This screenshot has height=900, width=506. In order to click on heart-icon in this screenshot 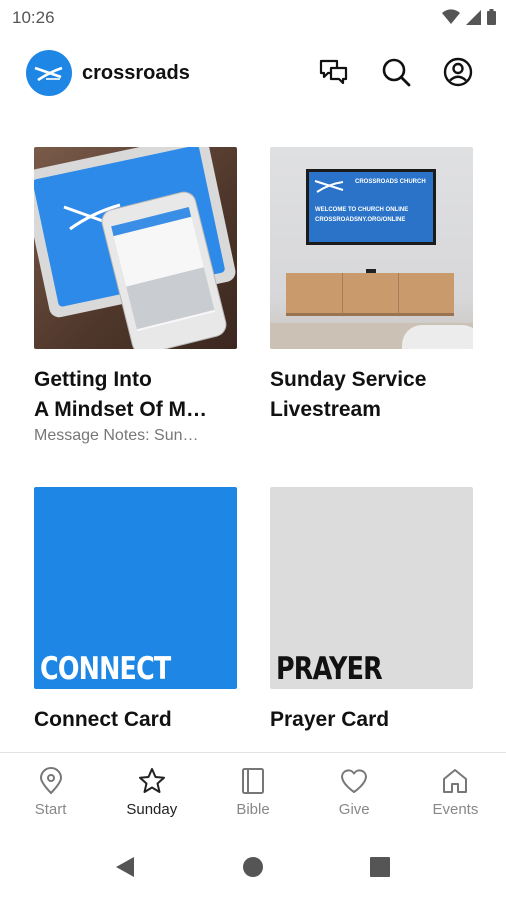, I will do `click(354, 781)`.